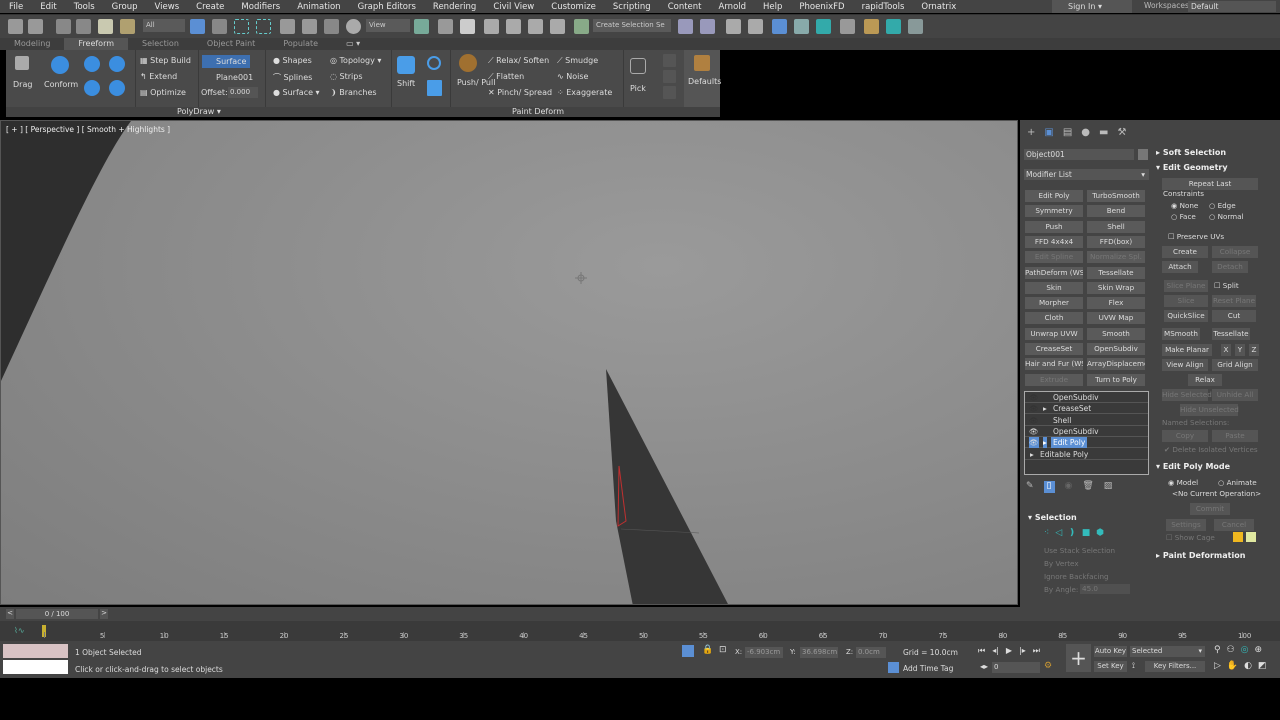  Describe the element at coordinates (1116, 379) in the screenshot. I see `modifier-button: Turn to Poly` at that location.